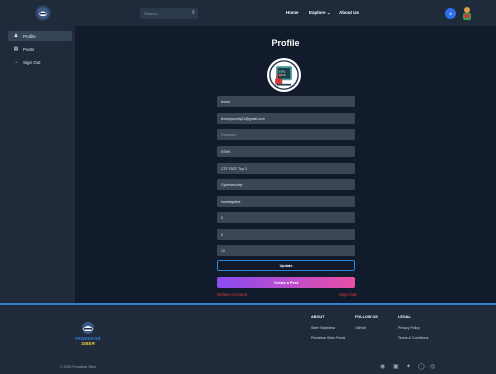 The width and height of the screenshot is (496, 374). Describe the element at coordinates (286, 134) in the screenshot. I see `password-field: Password` at that location.